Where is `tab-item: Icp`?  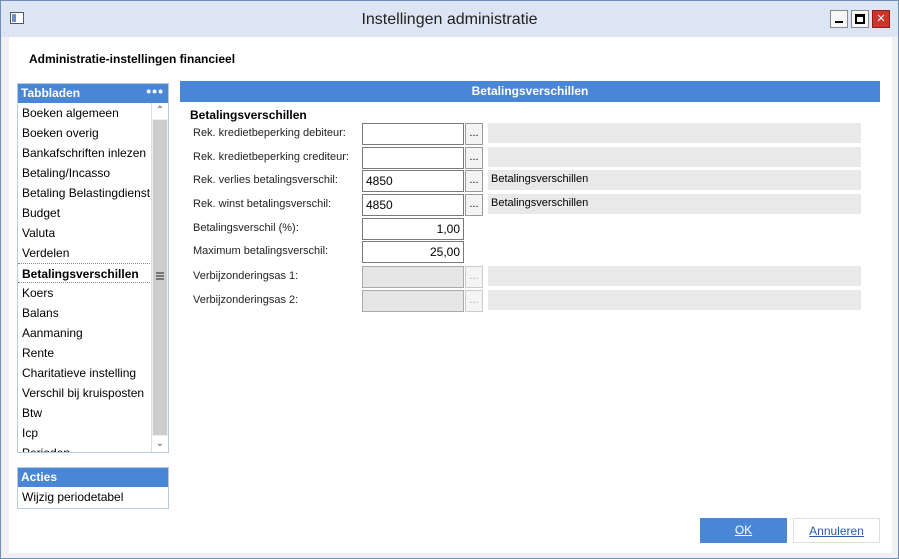 tab-item: Icp is located at coordinates (85, 433).